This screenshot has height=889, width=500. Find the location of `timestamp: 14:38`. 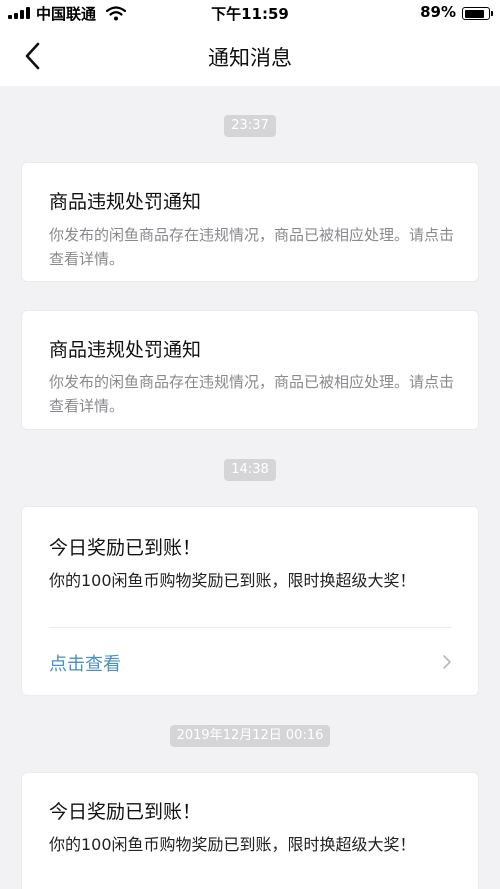

timestamp: 14:38 is located at coordinates (250, 470).